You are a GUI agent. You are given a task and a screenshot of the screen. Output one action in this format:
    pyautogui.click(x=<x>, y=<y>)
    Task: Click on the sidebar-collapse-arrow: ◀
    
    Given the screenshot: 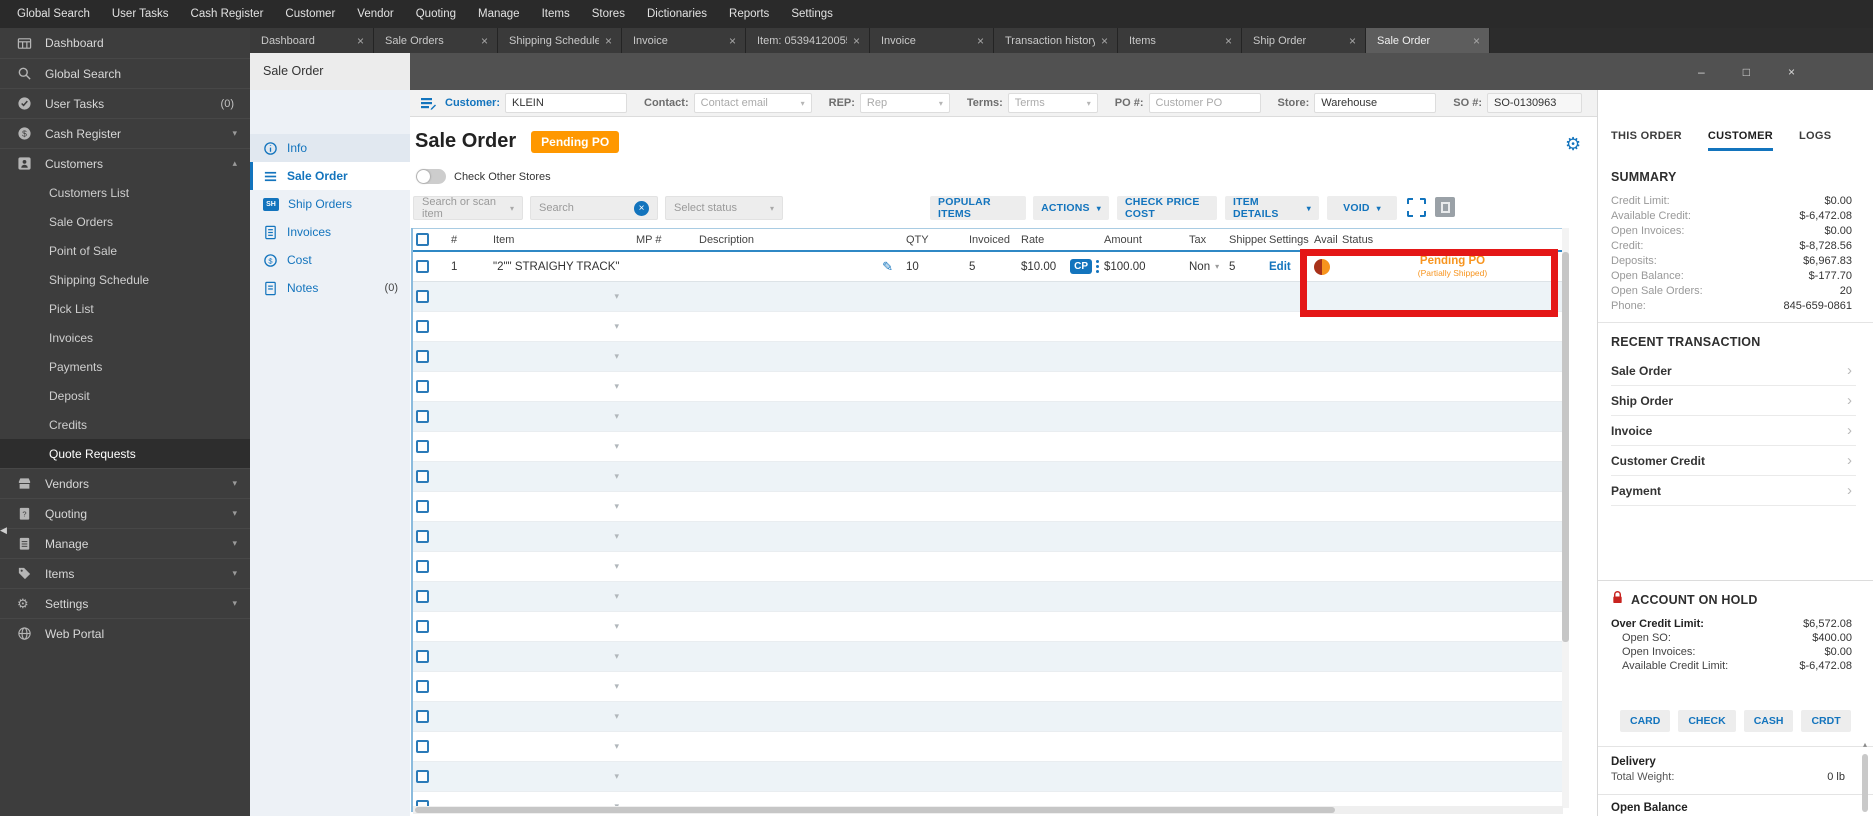 What is the action you would take?
    pyautogui.click(x=3, y=530)
    